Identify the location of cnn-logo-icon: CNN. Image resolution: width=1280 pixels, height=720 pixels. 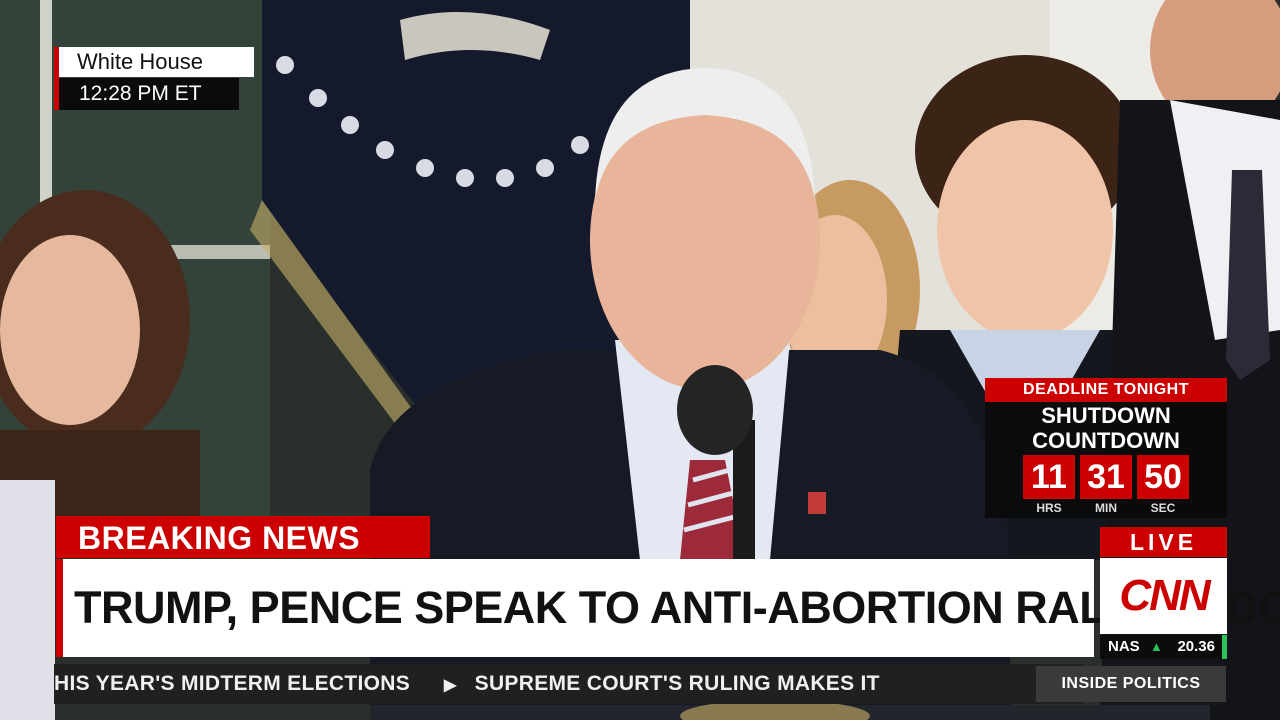
(1164, 595).